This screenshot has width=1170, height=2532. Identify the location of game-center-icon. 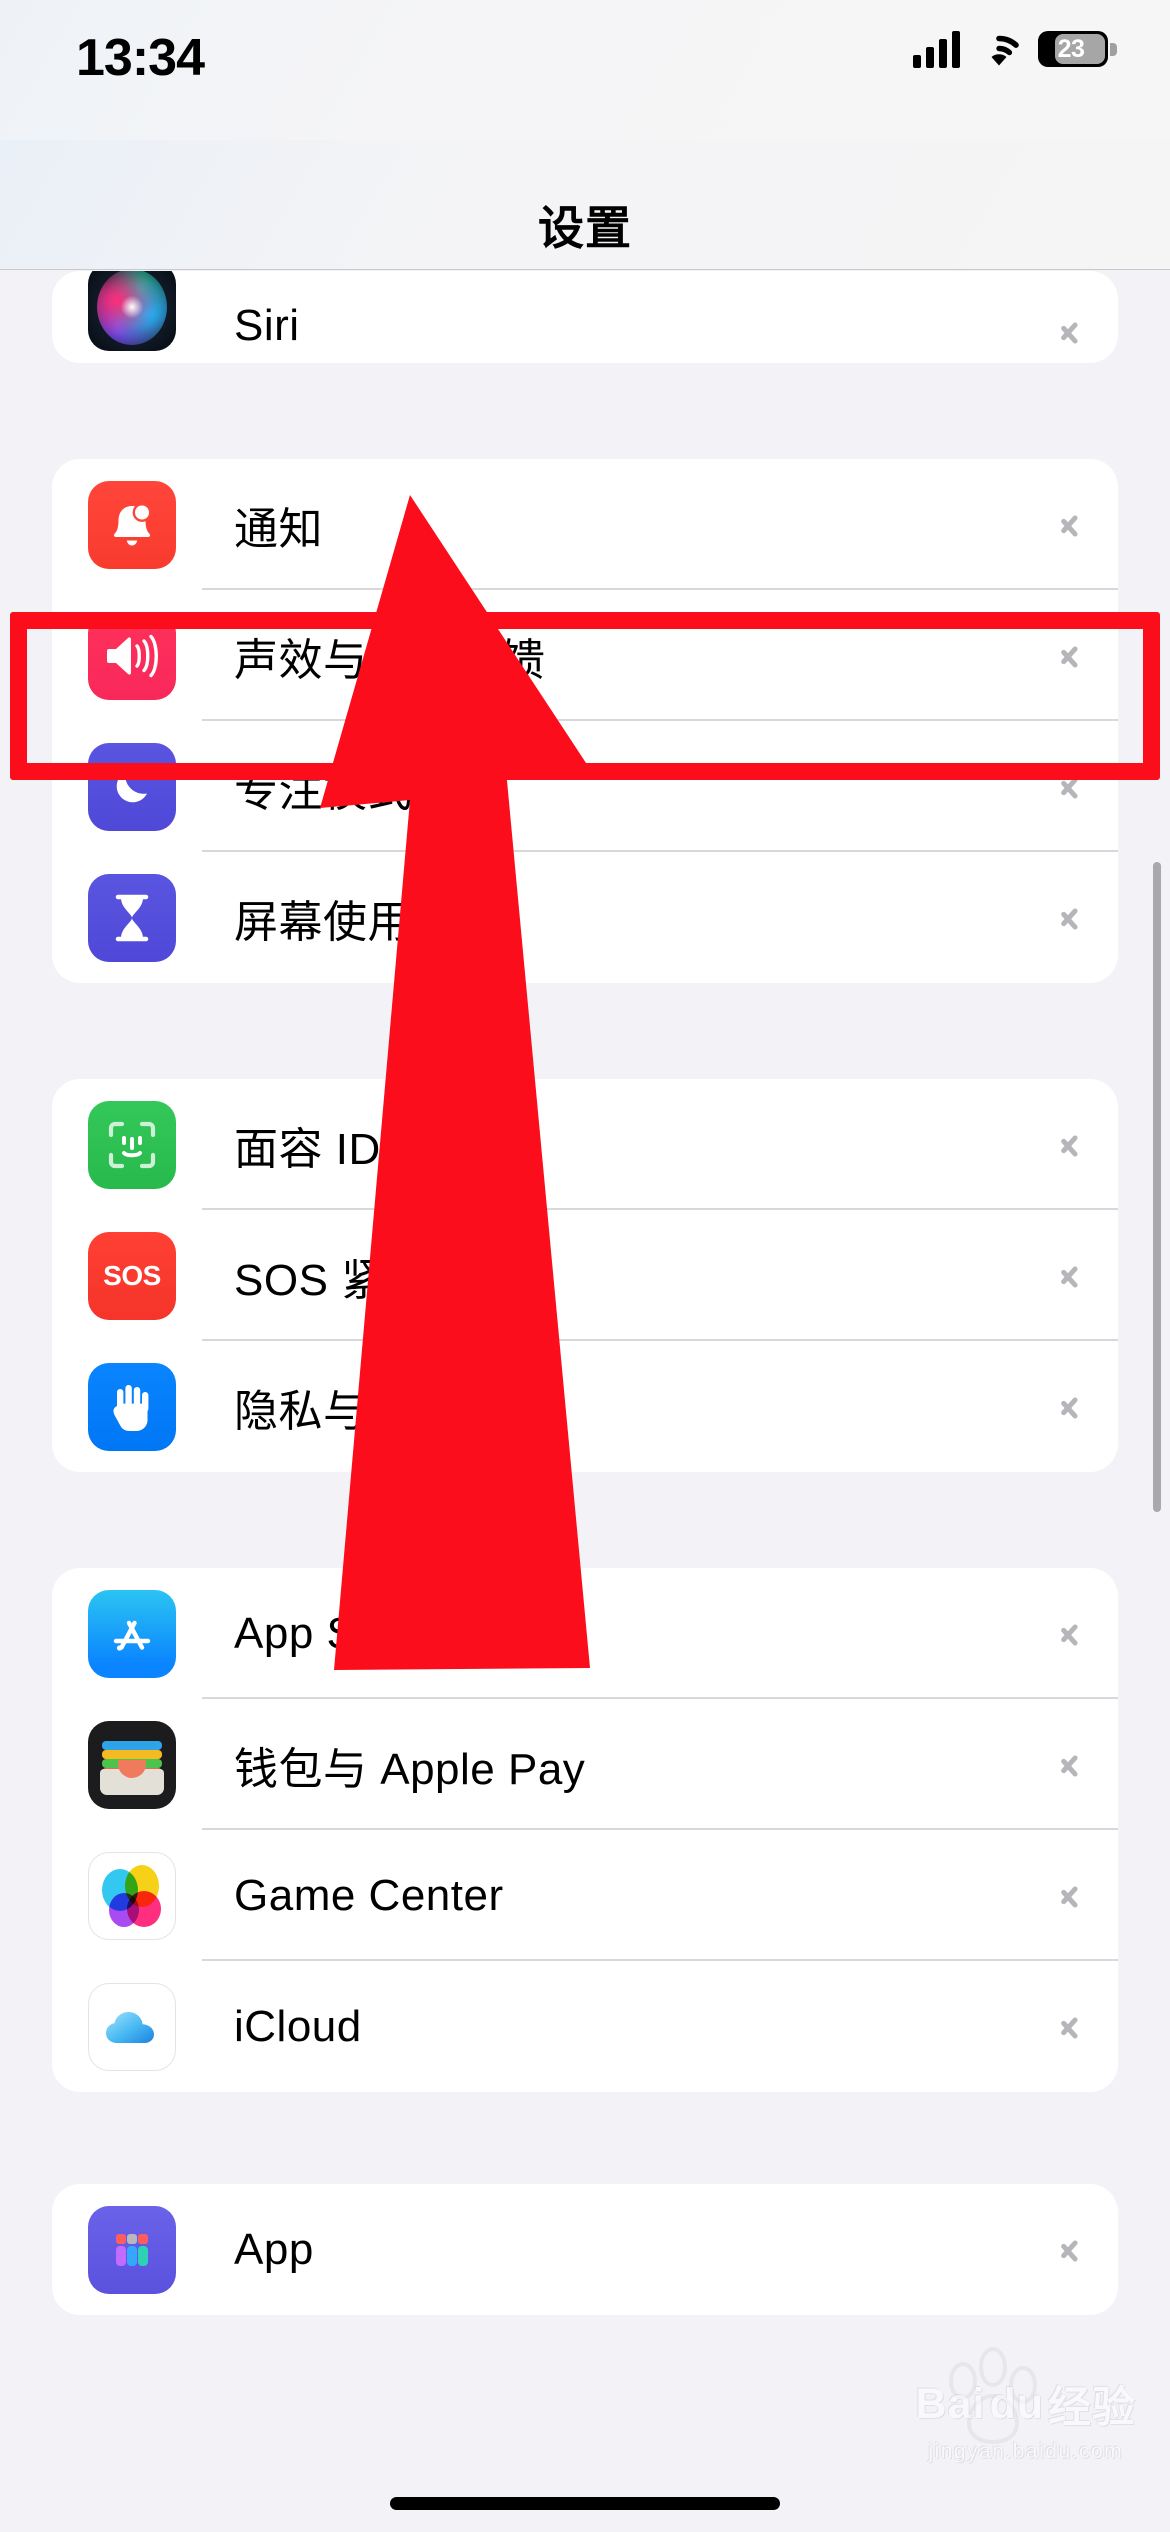
(132, 1895).